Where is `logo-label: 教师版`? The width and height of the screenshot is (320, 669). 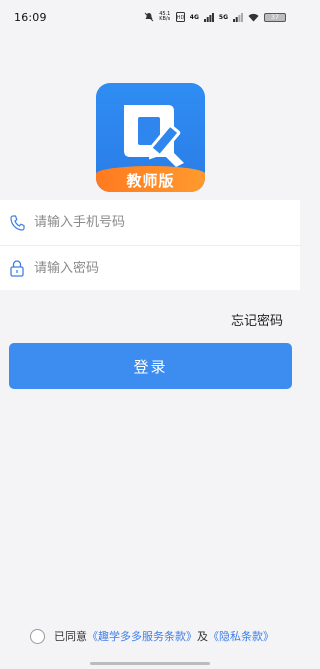
logo-label: 教师版 is located at coordinates (150, 180).